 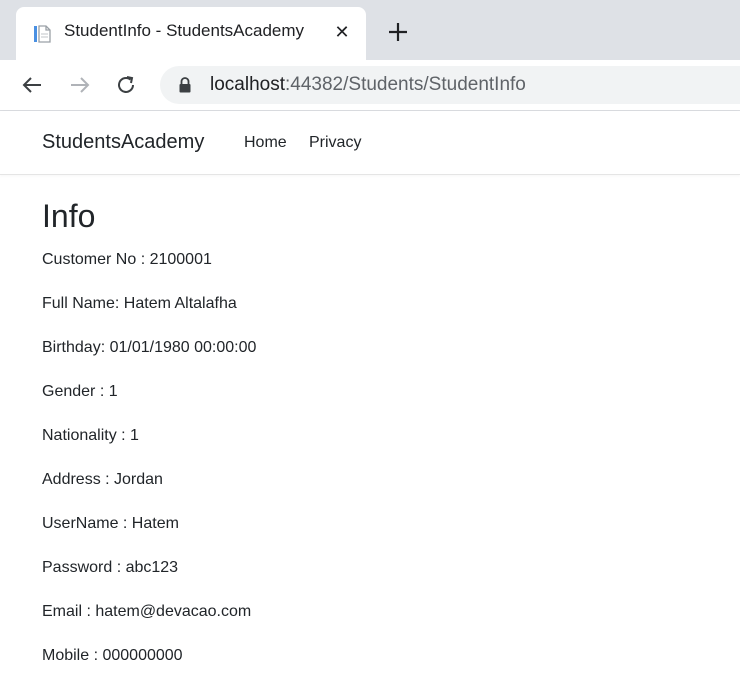 I want to click on browser-tabstrip: StudentInfo - StudentsAcademy ✕, so click(x=370, y=30).